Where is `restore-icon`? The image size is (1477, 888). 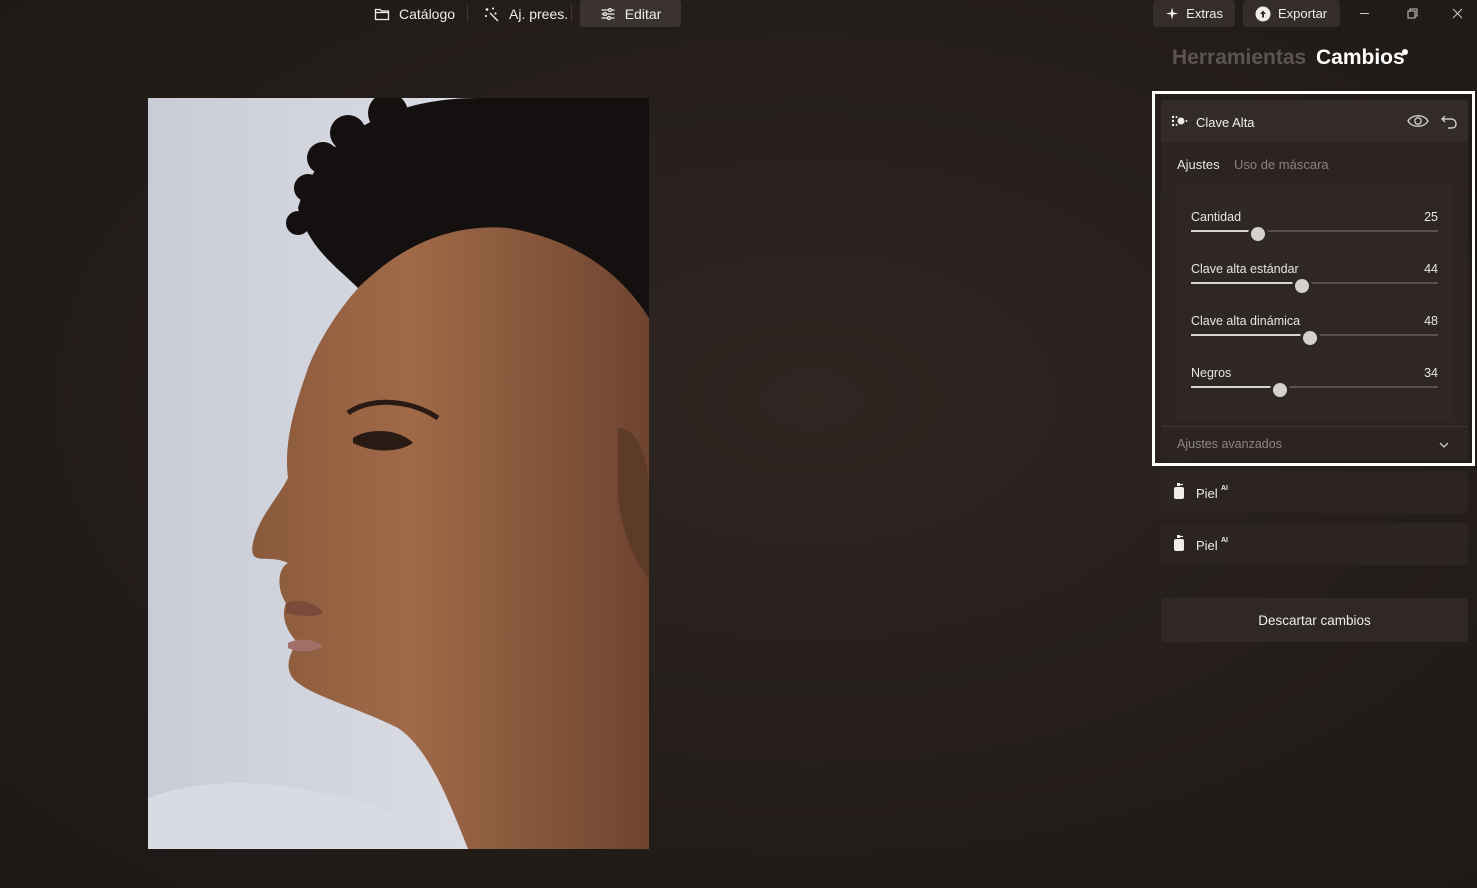 restore-icon is located at coordinates (1412, 13).